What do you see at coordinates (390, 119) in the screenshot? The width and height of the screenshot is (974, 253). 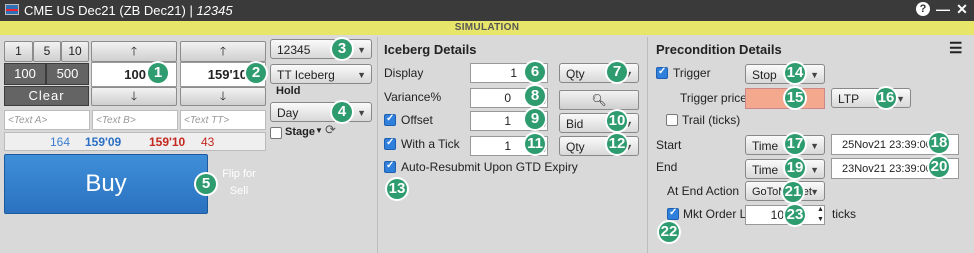 I see `offset-checkbox` at bounding box center [390, 119].